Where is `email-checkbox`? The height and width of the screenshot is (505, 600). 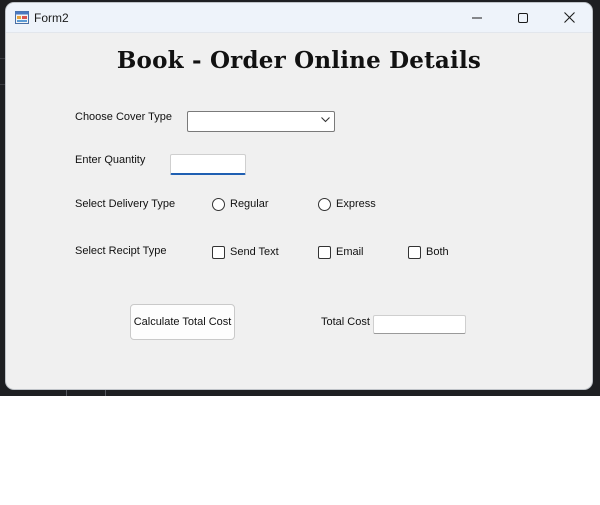
email-checkbox is located at coordinates (324, 252).